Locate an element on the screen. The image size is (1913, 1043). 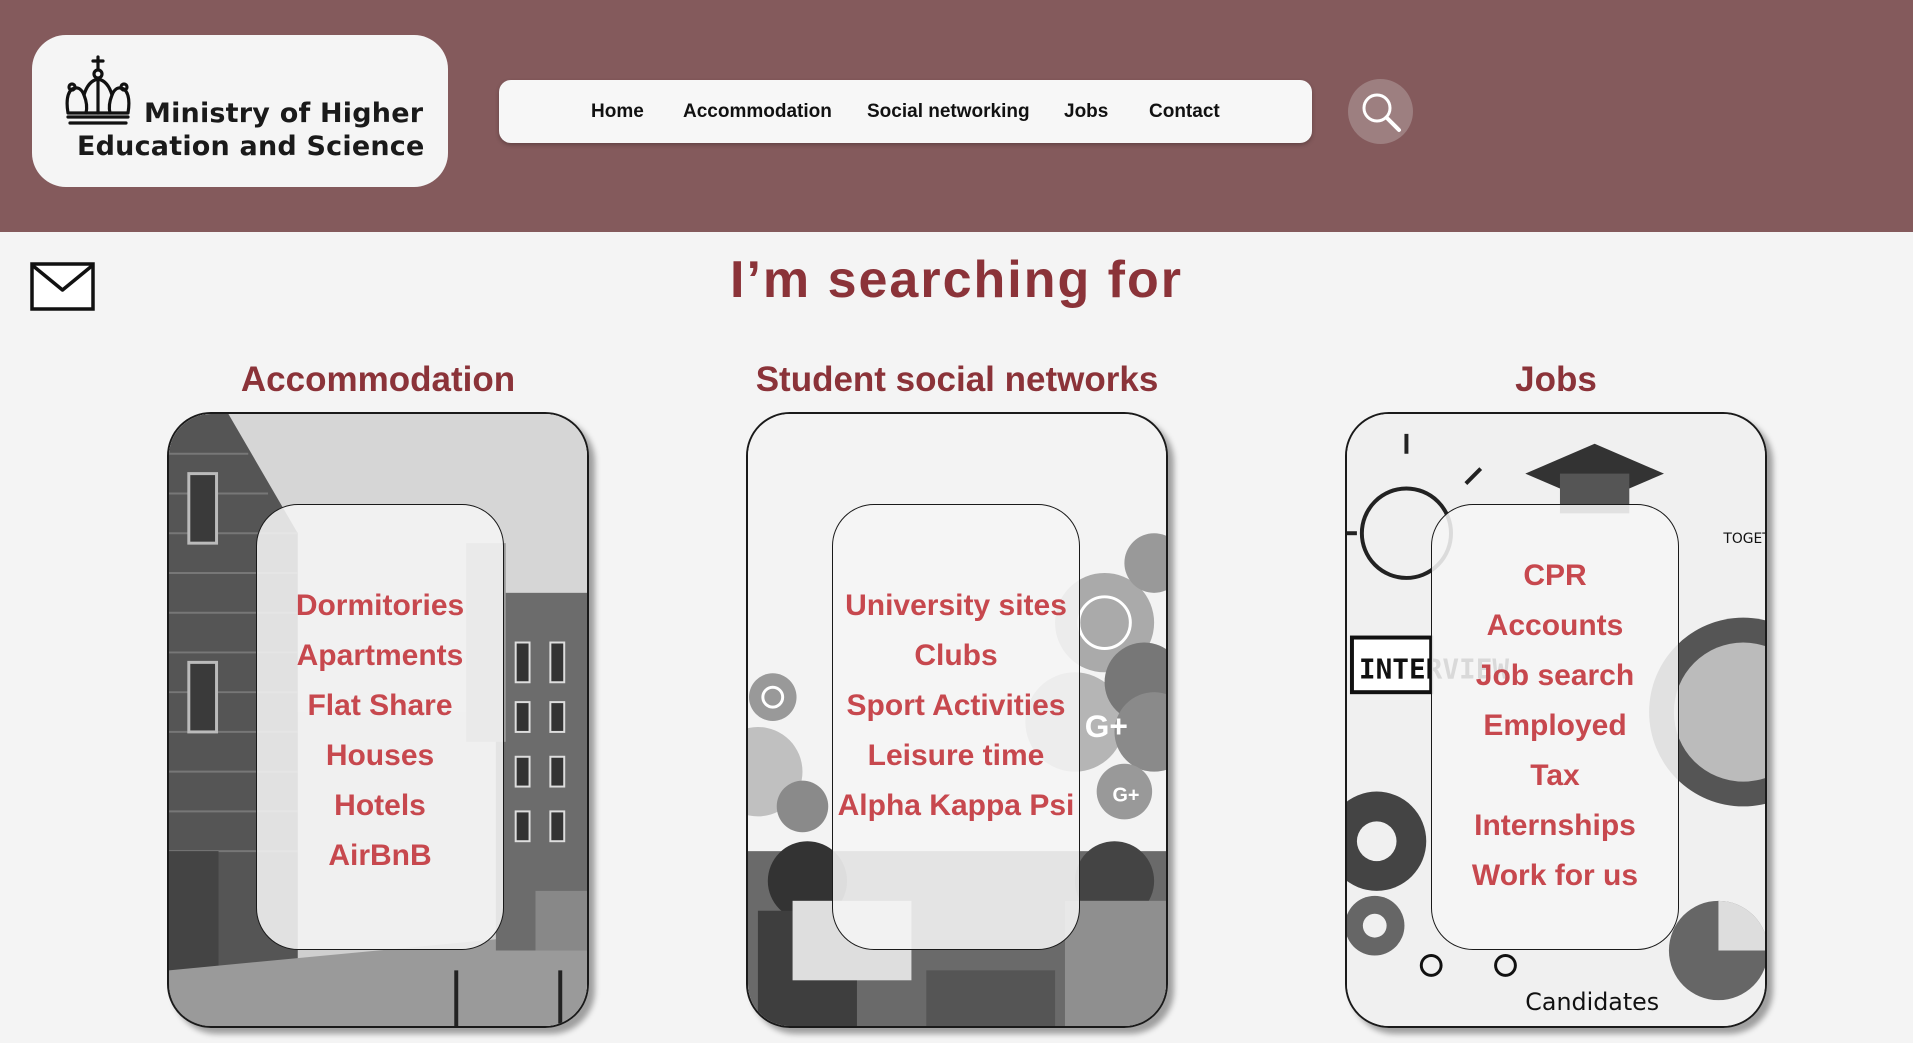
link-clubs: Clubs is located at coordinates (956, 656).